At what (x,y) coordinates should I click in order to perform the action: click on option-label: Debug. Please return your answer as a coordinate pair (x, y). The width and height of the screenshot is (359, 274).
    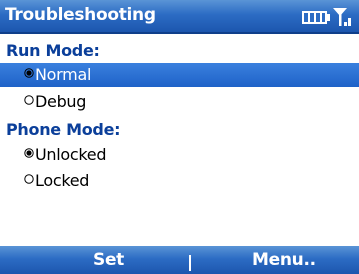
    Looking at the image, I should click on (61, 101).